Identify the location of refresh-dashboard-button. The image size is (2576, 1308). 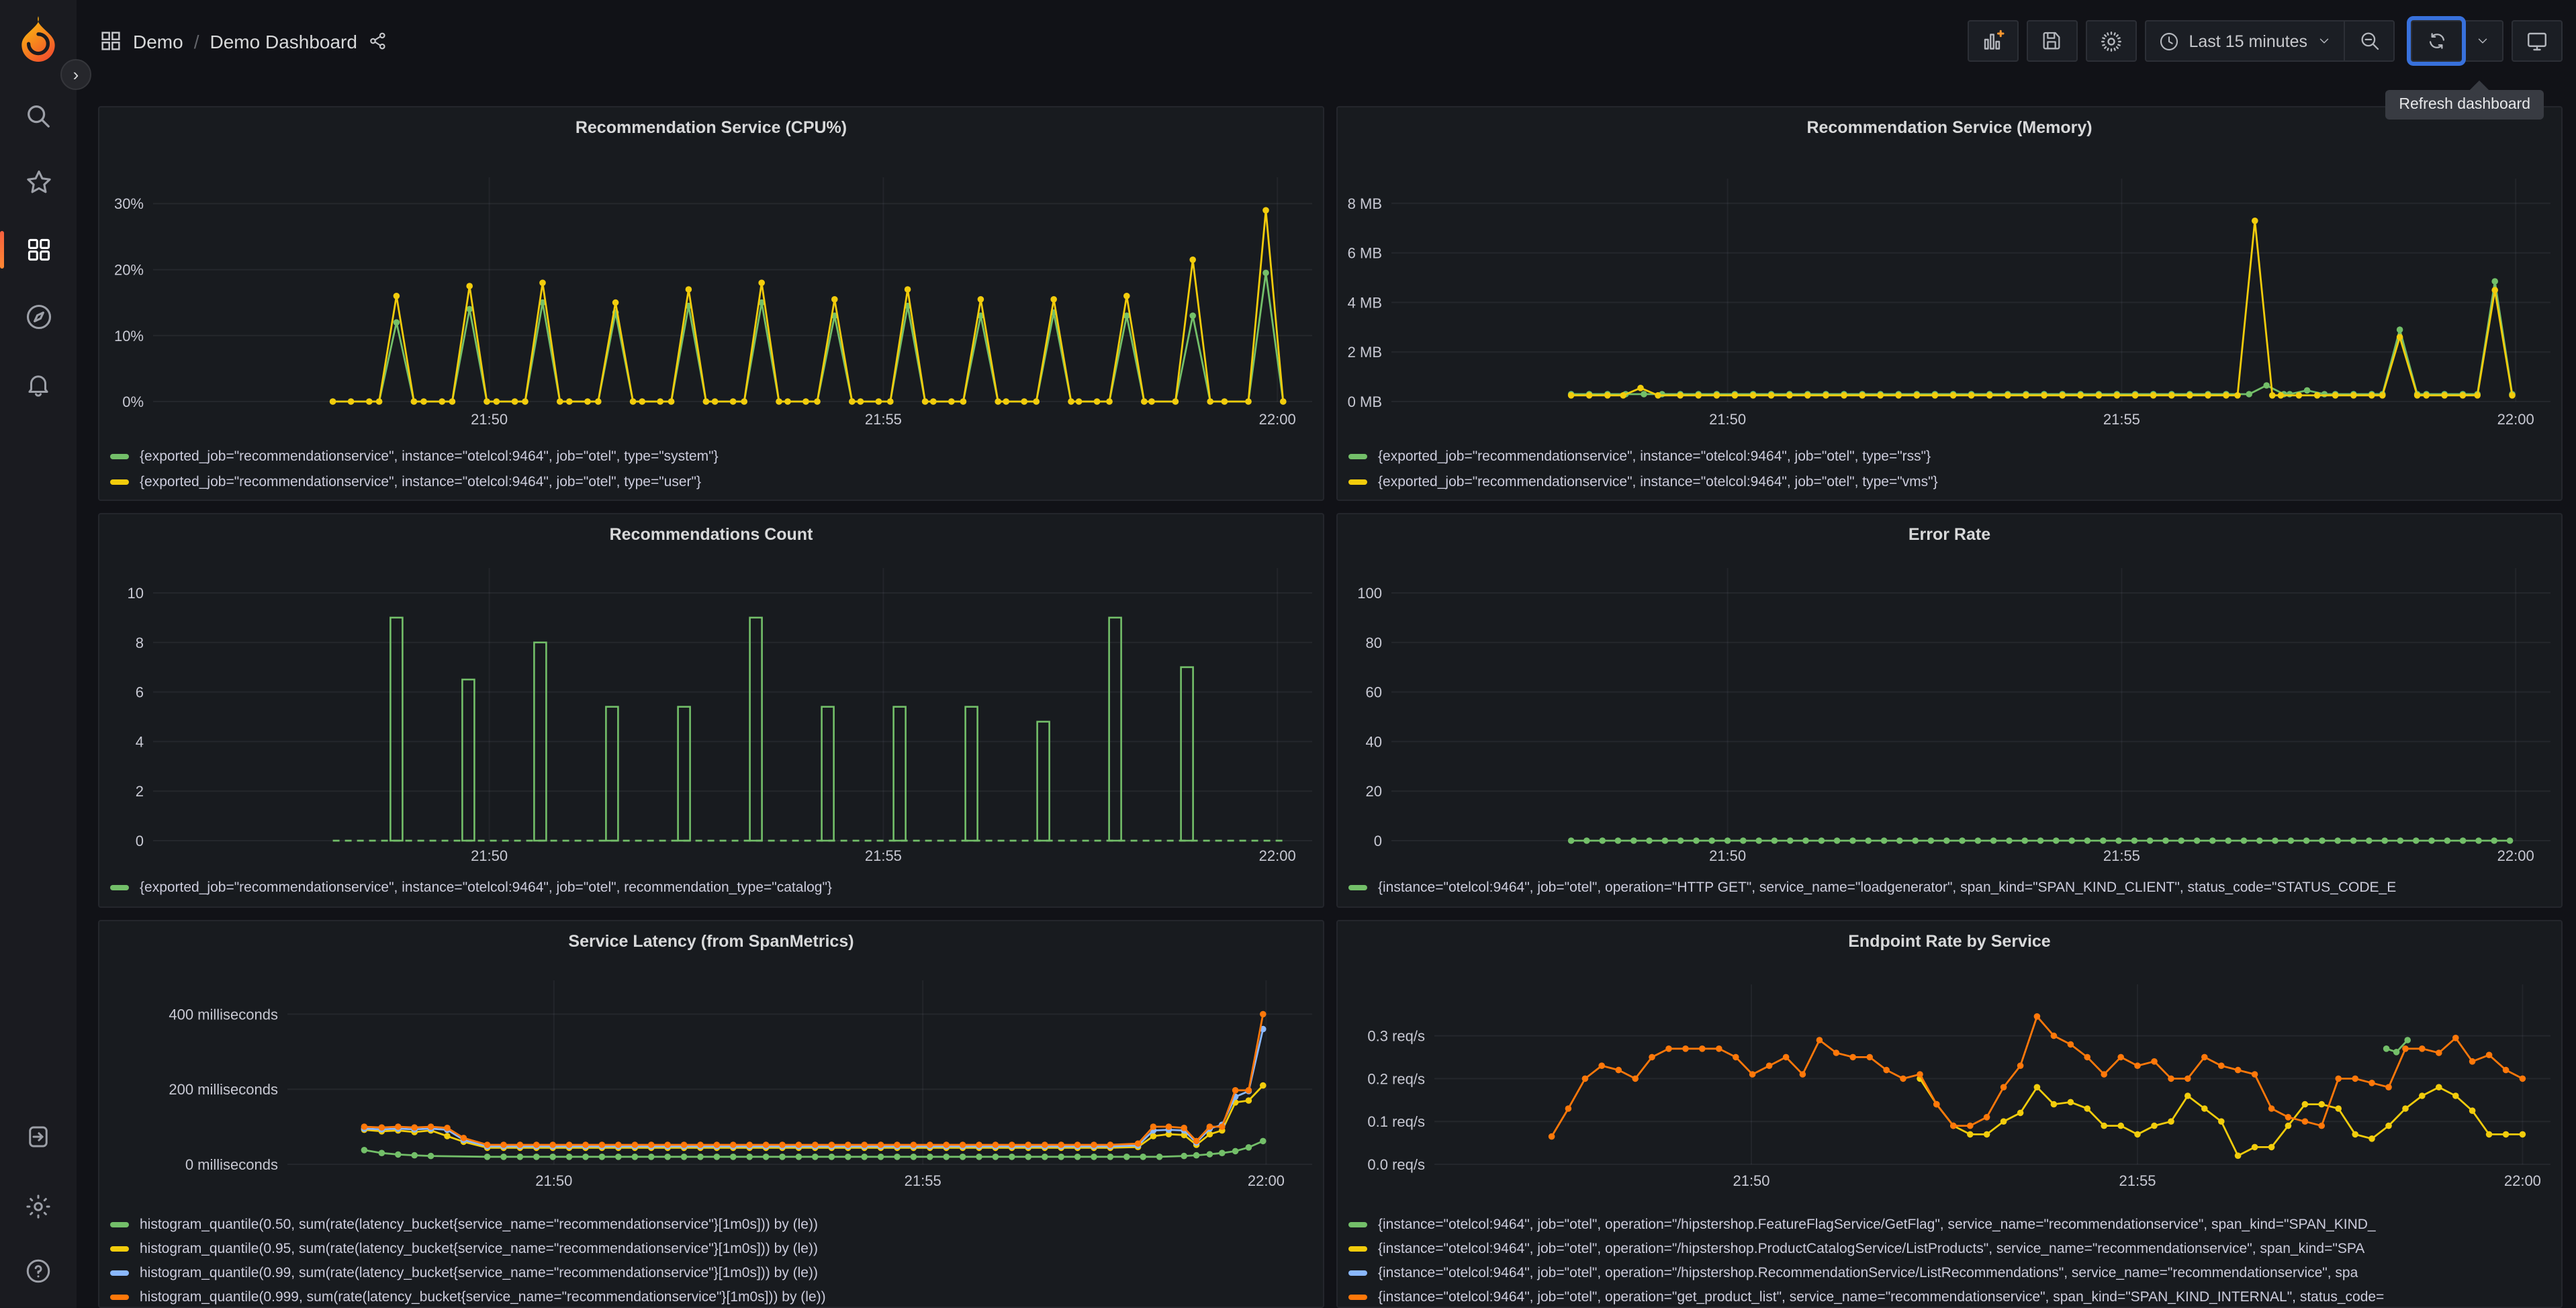
(2436, 41).